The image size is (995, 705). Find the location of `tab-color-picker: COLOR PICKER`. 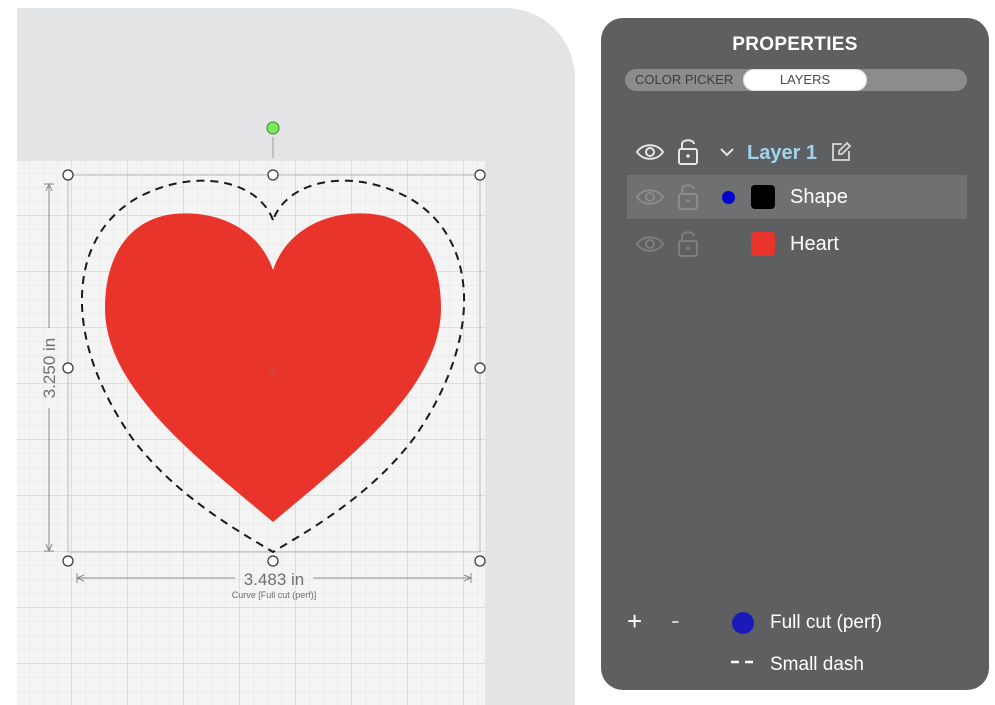

tab-color-picker: COLOR PICKER is located at coordinates (690, 80).